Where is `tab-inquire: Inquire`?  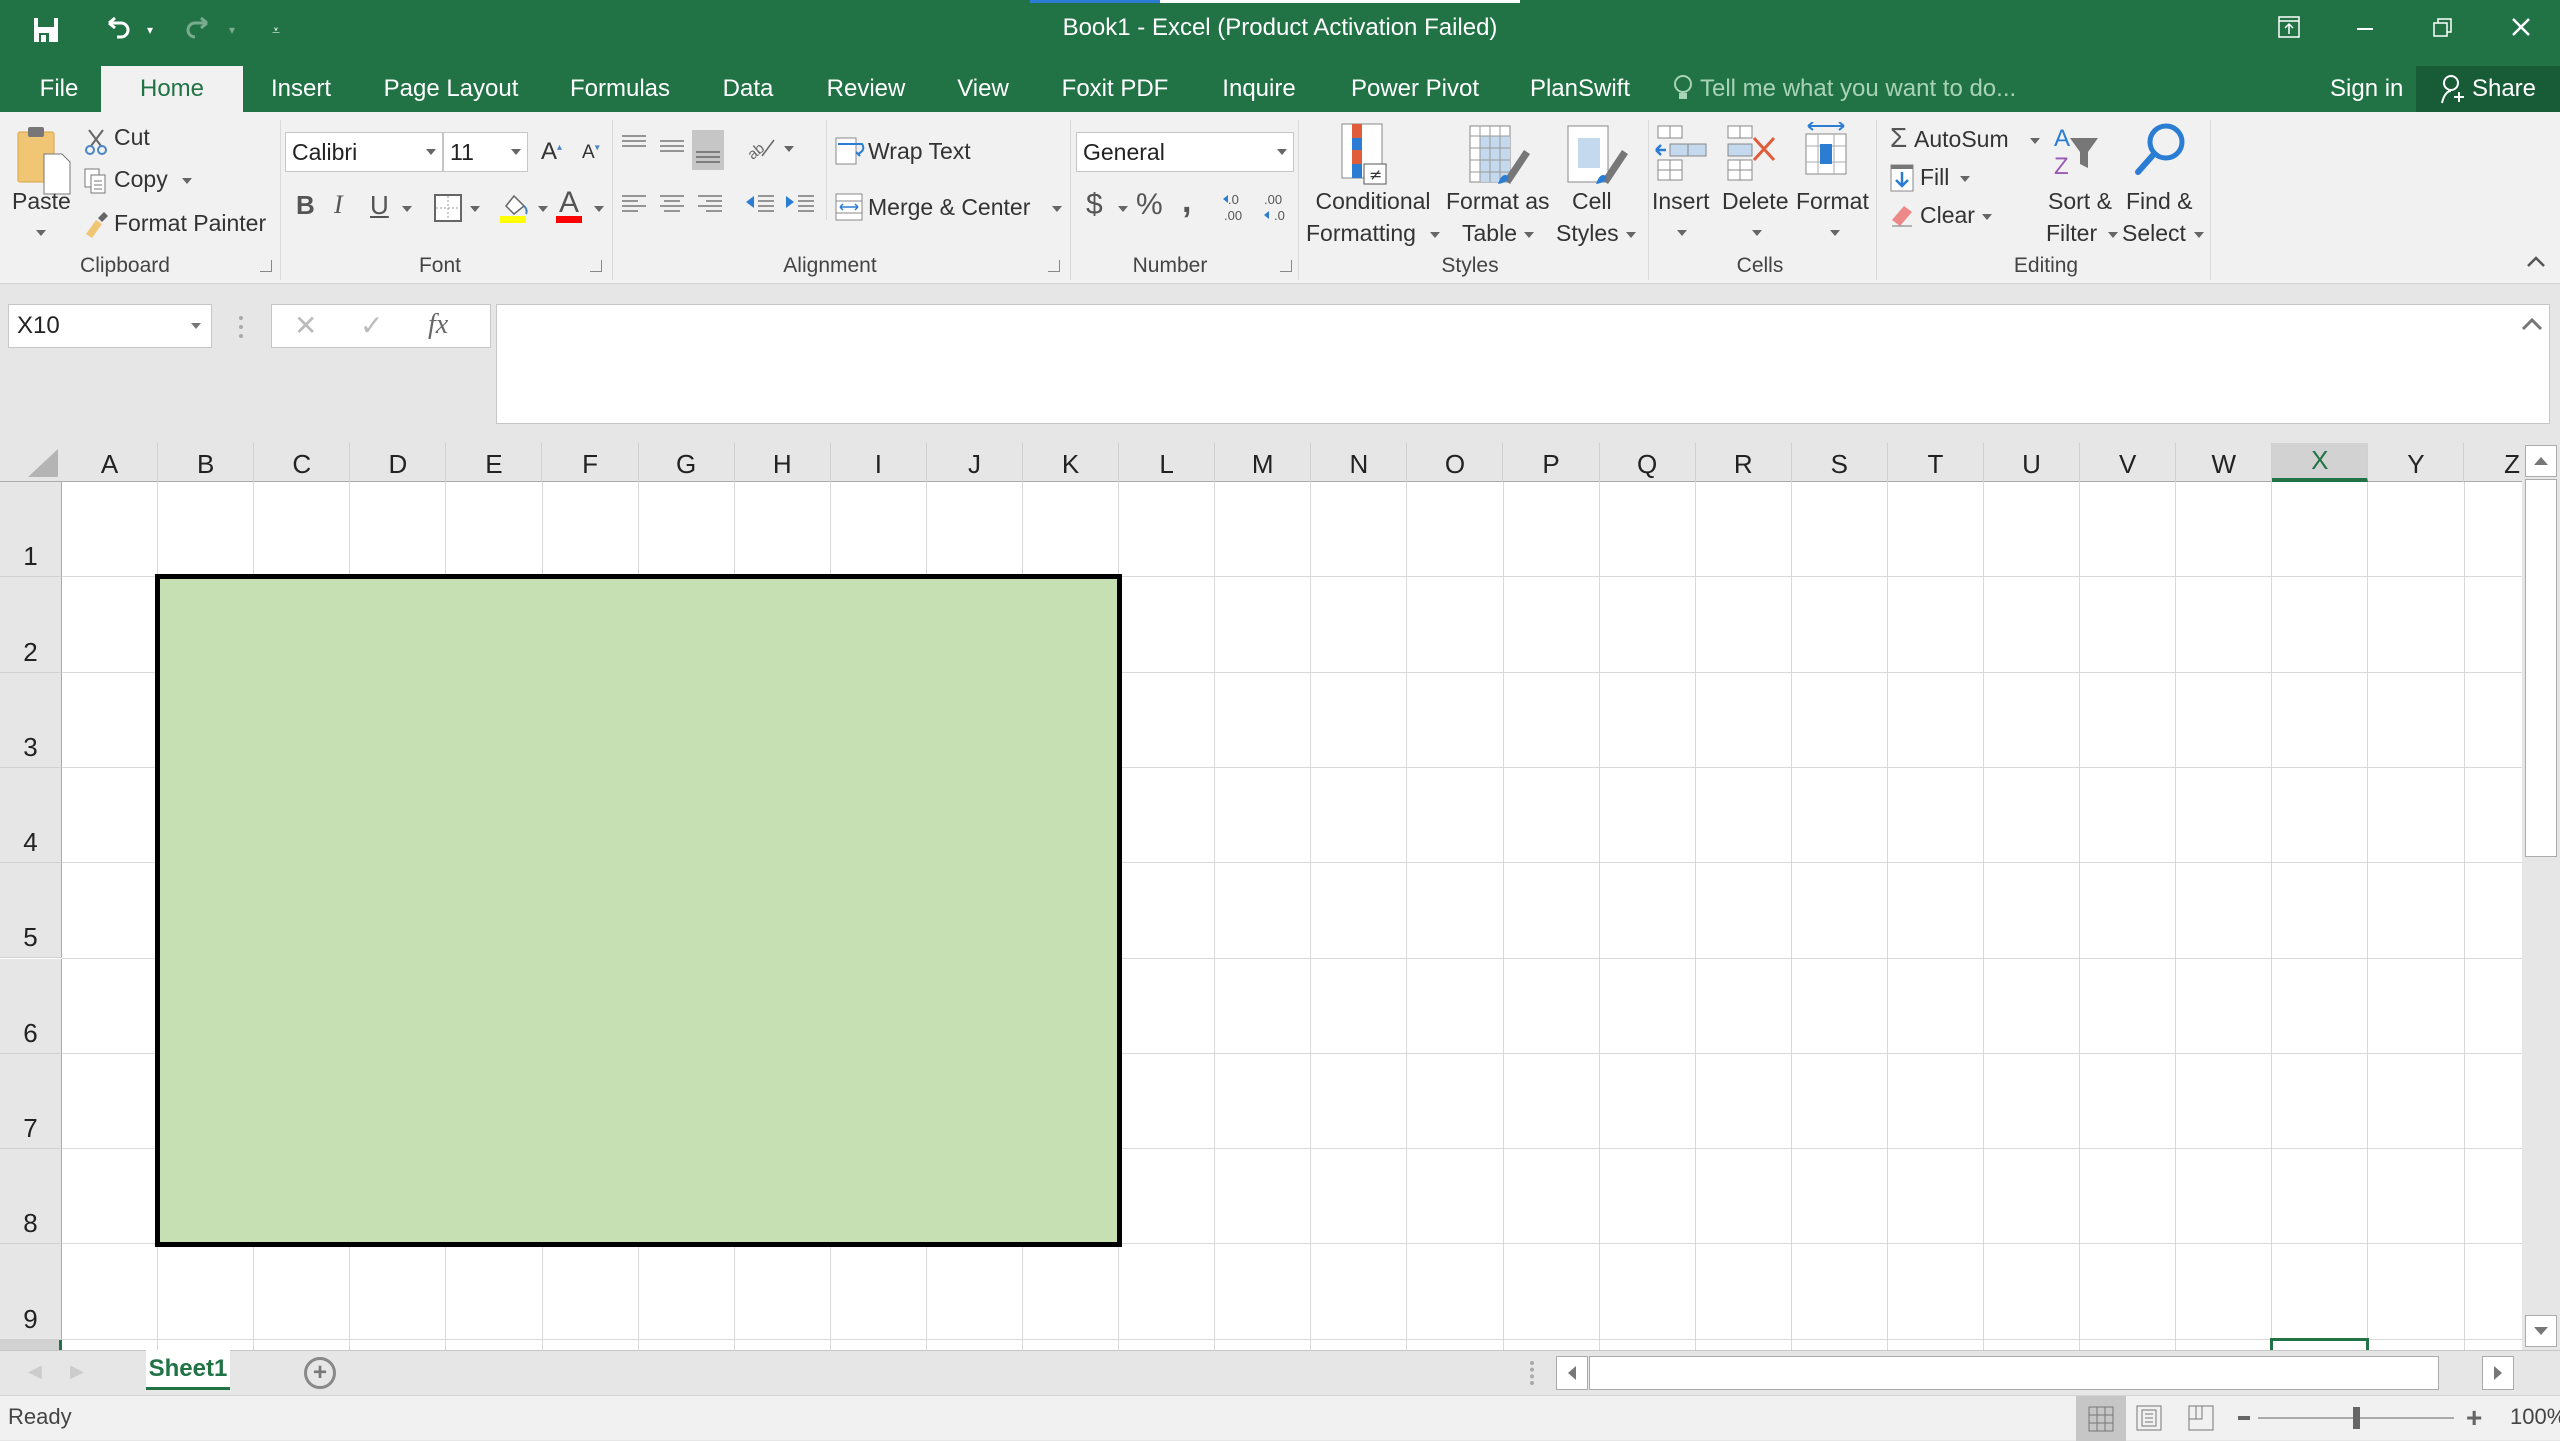
tab-inquire: Inquire is located at coordinates (1259, 89).